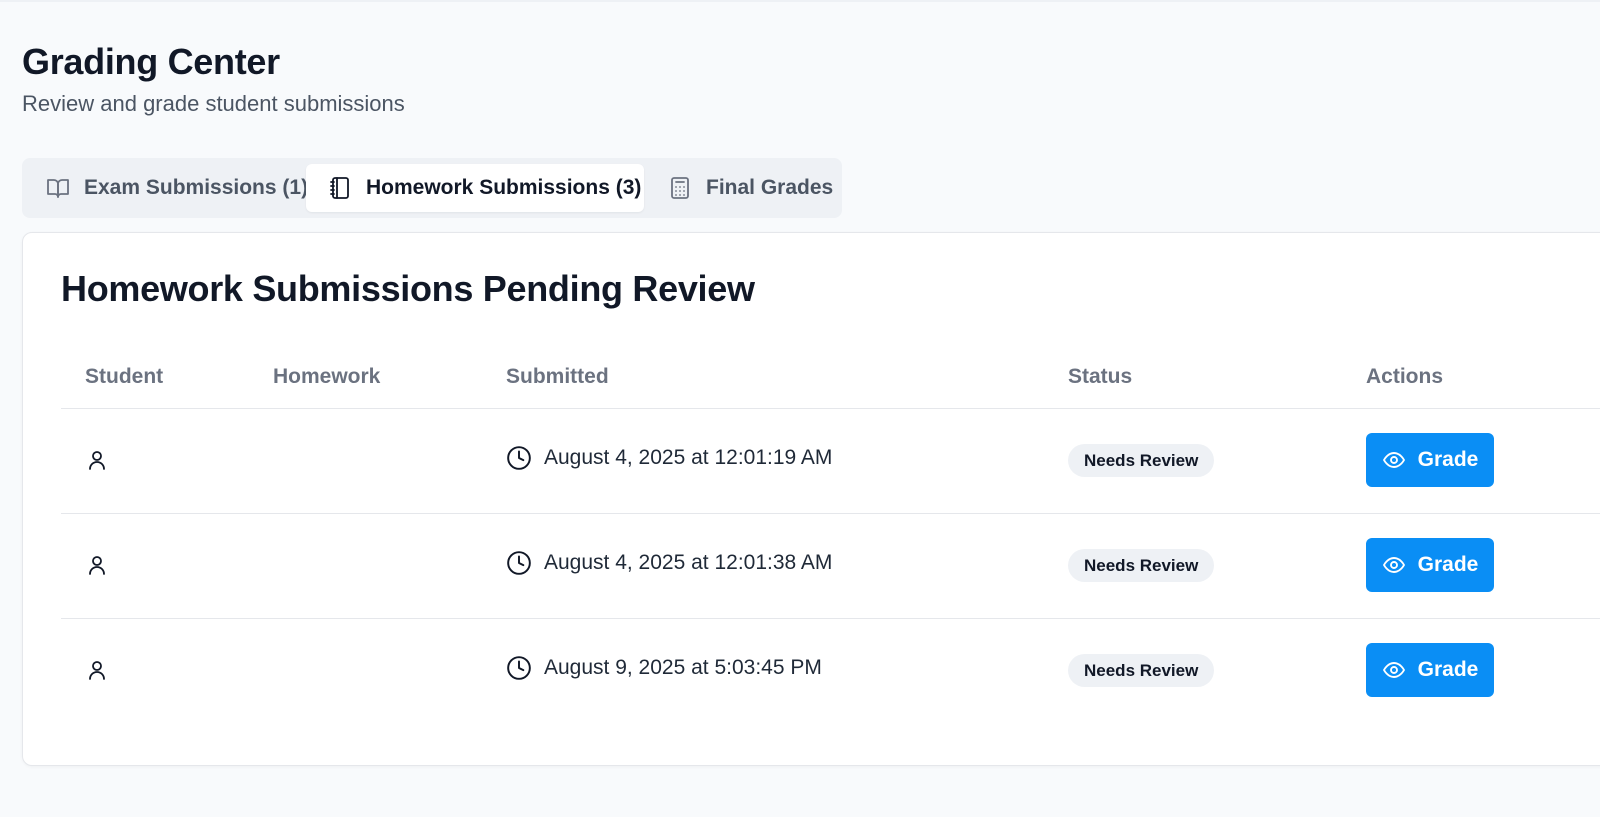  I want to click on card-title: Homework Submissions Pending Review, so click(408, 288).